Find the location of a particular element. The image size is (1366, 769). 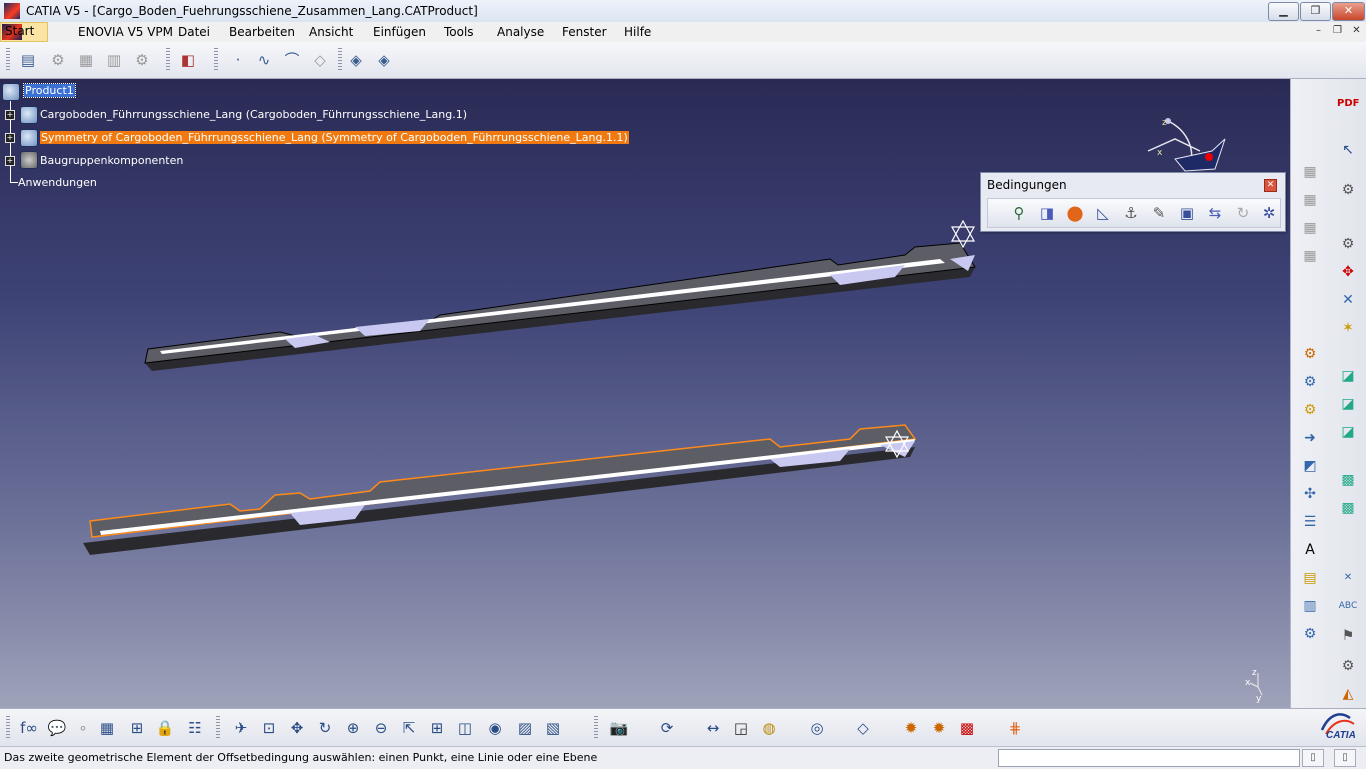

analysis-icon: ✹ is located at coordinates (911, 728).